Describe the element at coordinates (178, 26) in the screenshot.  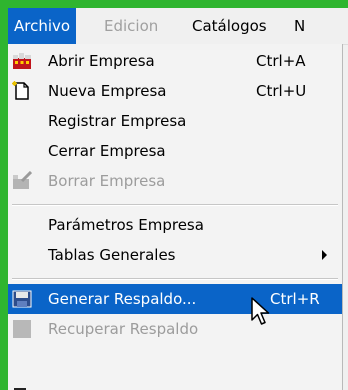
I see `menu-bar: Archivo Edicion Catálogos N` at that location.